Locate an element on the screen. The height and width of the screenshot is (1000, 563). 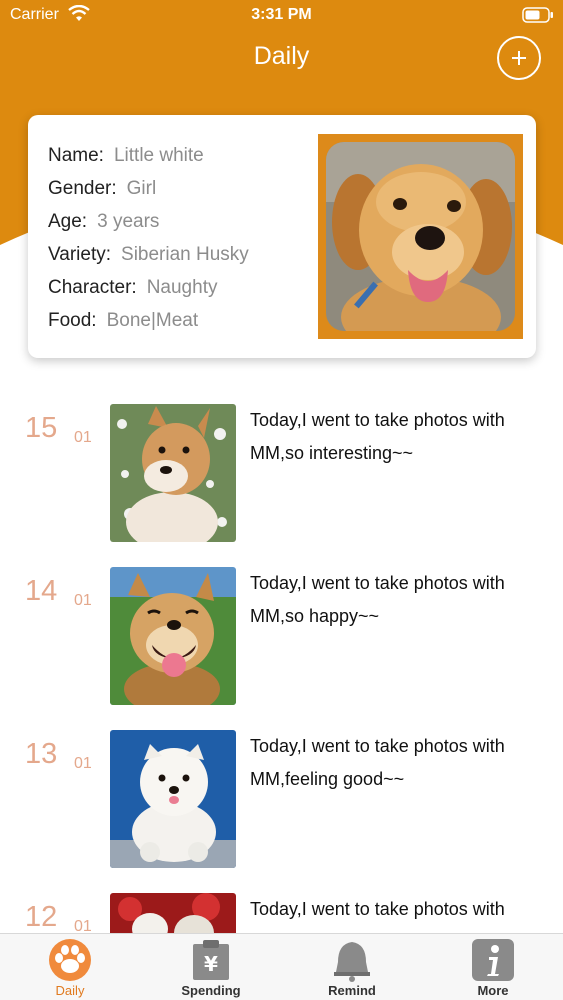
pet-age-value: 3 years is located at coordinates (128, 221).